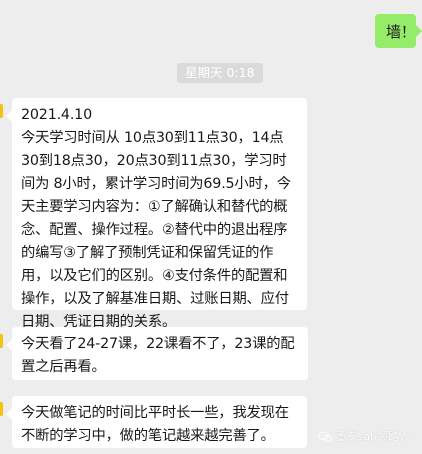 The image size is (422, 454). What do you see at coordinates (157, 353) in the screenshot?
I see `received-message-bubble: 今天看了24-27课，22课看不了，23课的配置之后再看。` at bounding box center [157, 353].